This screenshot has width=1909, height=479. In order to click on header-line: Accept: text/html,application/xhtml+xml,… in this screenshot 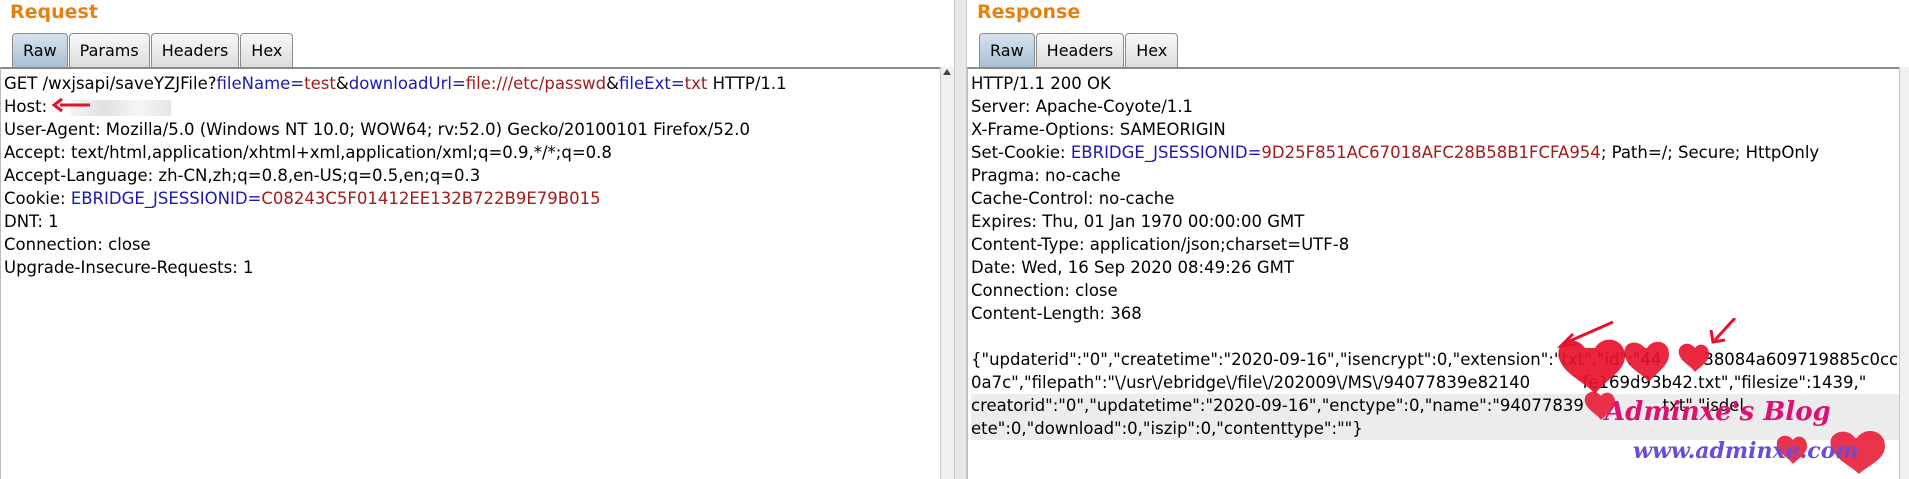, I will do `click(308, 152)`.